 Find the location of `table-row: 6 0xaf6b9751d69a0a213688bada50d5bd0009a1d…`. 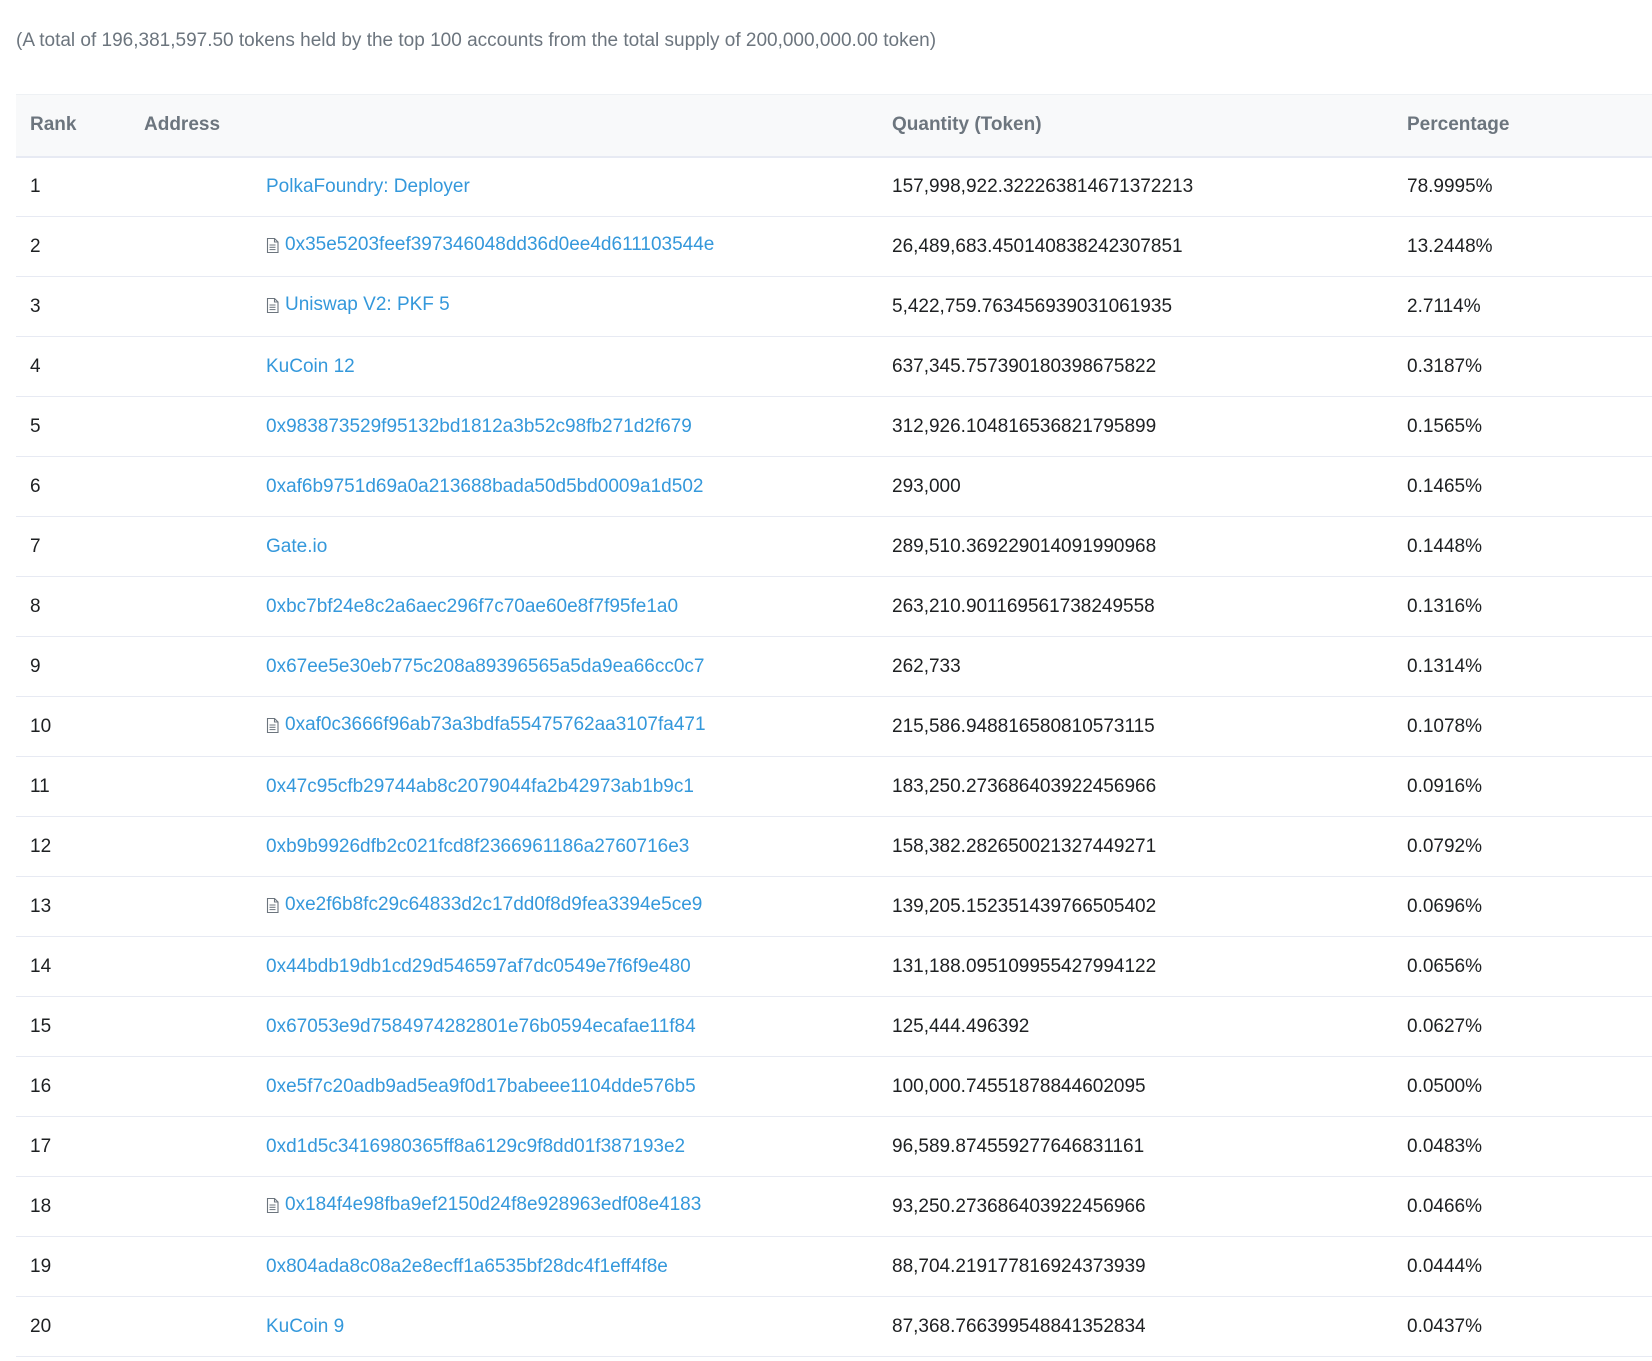

table-row: 6 0xaf6b9751d69a0a213688bada50d5bd0009a1d… is located at coordinates (834, 486).